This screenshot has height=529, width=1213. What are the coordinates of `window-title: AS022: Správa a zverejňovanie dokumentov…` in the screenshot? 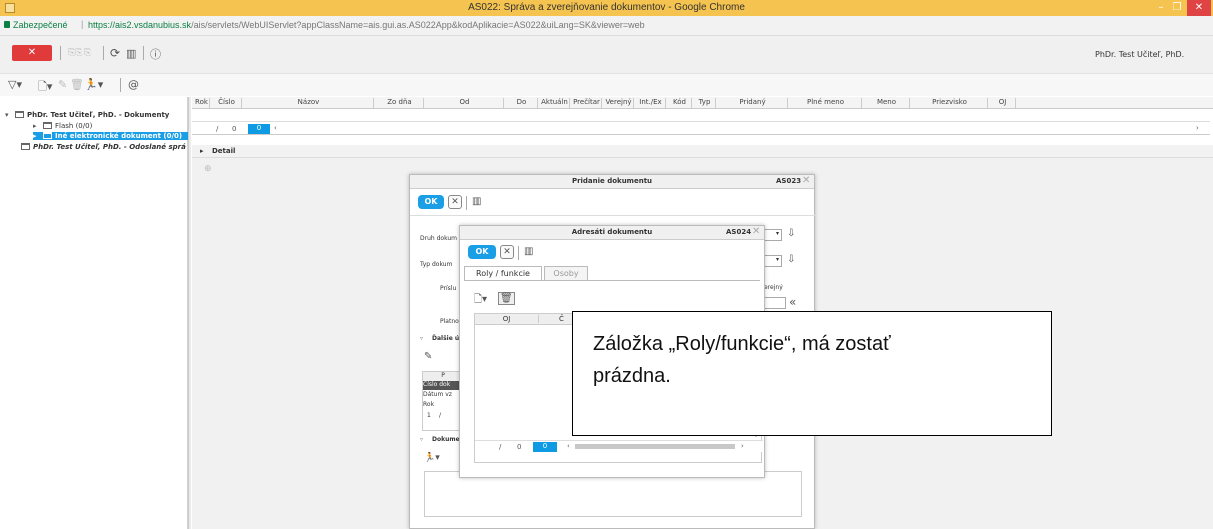 It's located at (606, 7).